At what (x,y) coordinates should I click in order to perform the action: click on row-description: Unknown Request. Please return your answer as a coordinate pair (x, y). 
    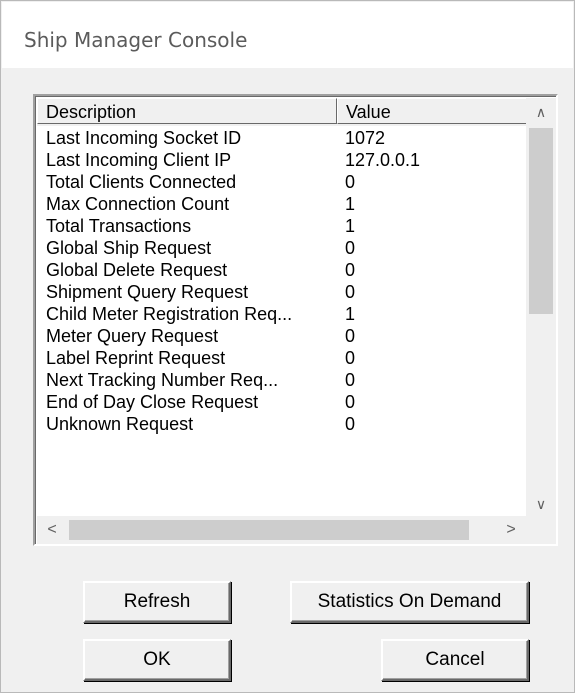
    Looking at the image, I should click on (120, 424).